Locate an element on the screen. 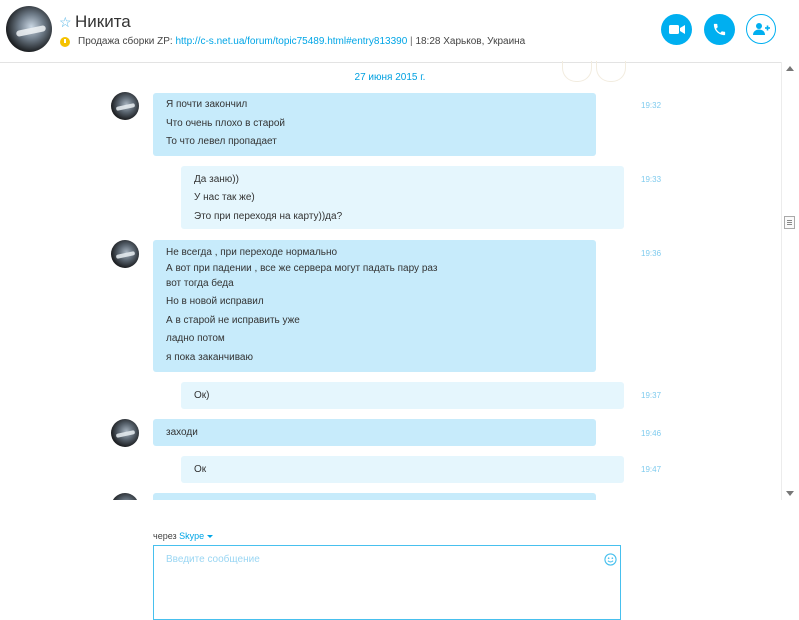 This screenshot has width=799, height=620. message-line: Ок is located at coordinates (200, 469).